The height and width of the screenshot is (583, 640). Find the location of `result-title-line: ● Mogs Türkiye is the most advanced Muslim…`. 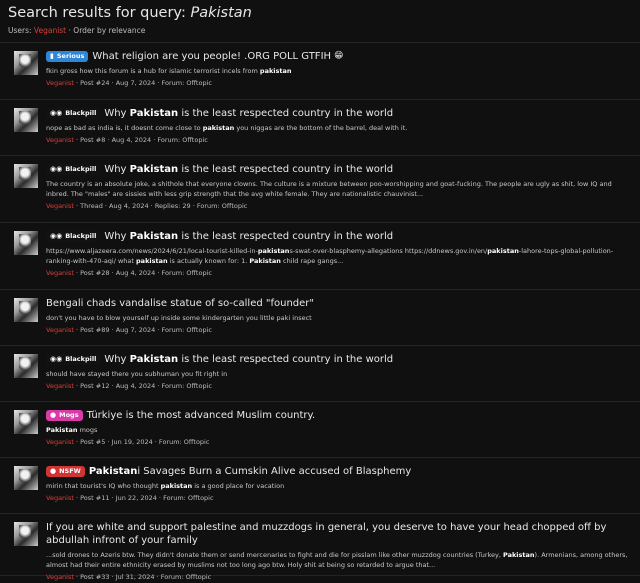

result-title-line: ● Mogs Türkiye is the most advanced Muslim… is located at coordinates (339, 415).